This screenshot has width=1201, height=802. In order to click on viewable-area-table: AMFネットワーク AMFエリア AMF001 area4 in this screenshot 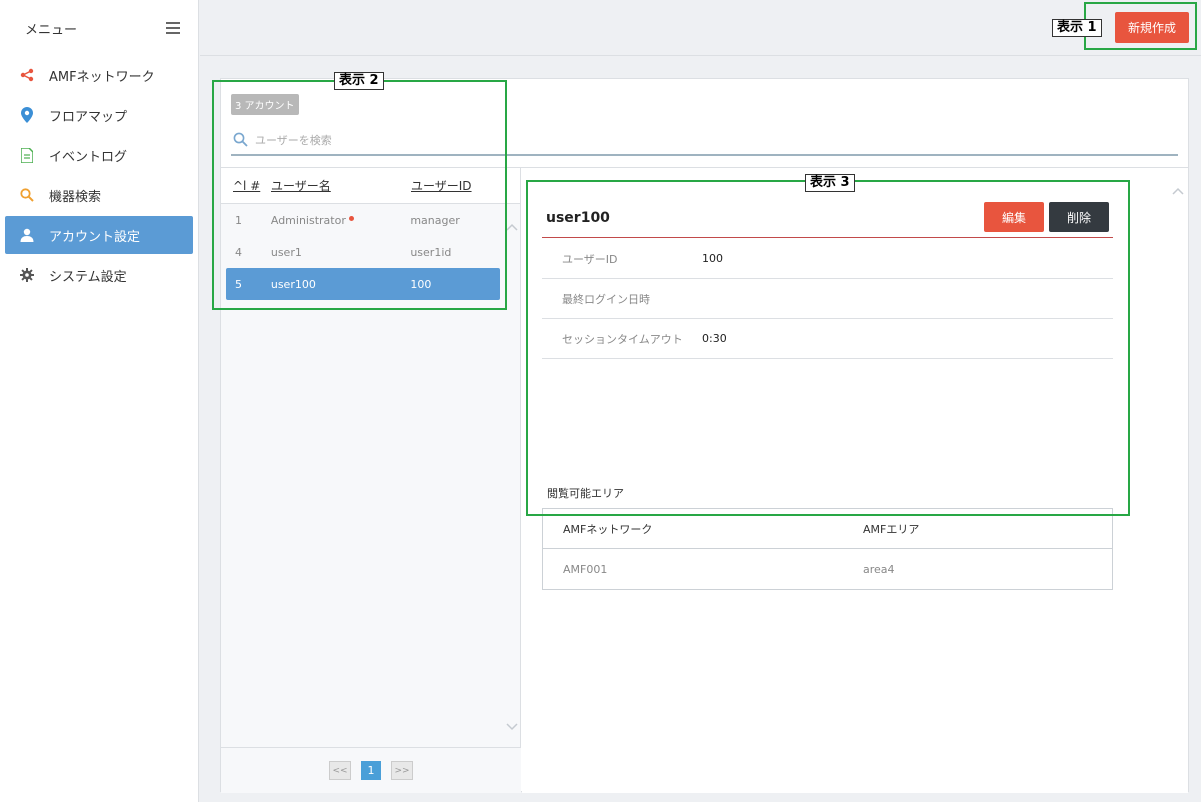, I will do `click(827, 549)`.